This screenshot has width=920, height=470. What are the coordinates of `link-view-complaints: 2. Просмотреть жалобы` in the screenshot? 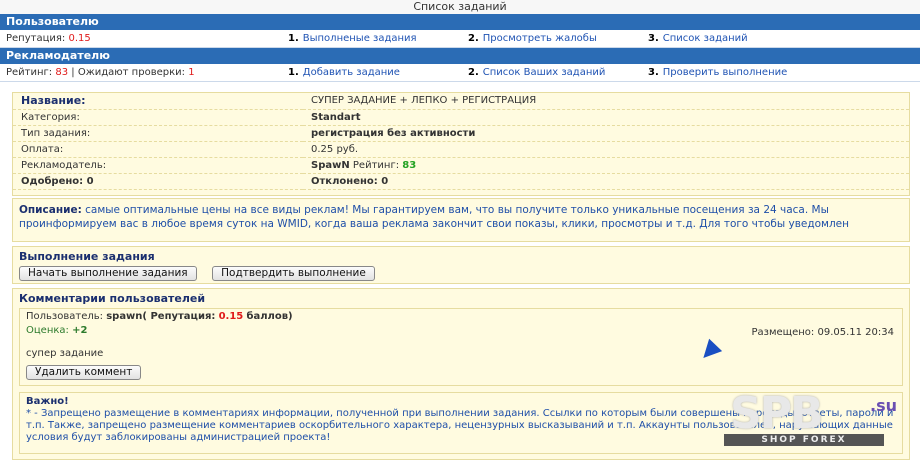 It's located at (558, 38).